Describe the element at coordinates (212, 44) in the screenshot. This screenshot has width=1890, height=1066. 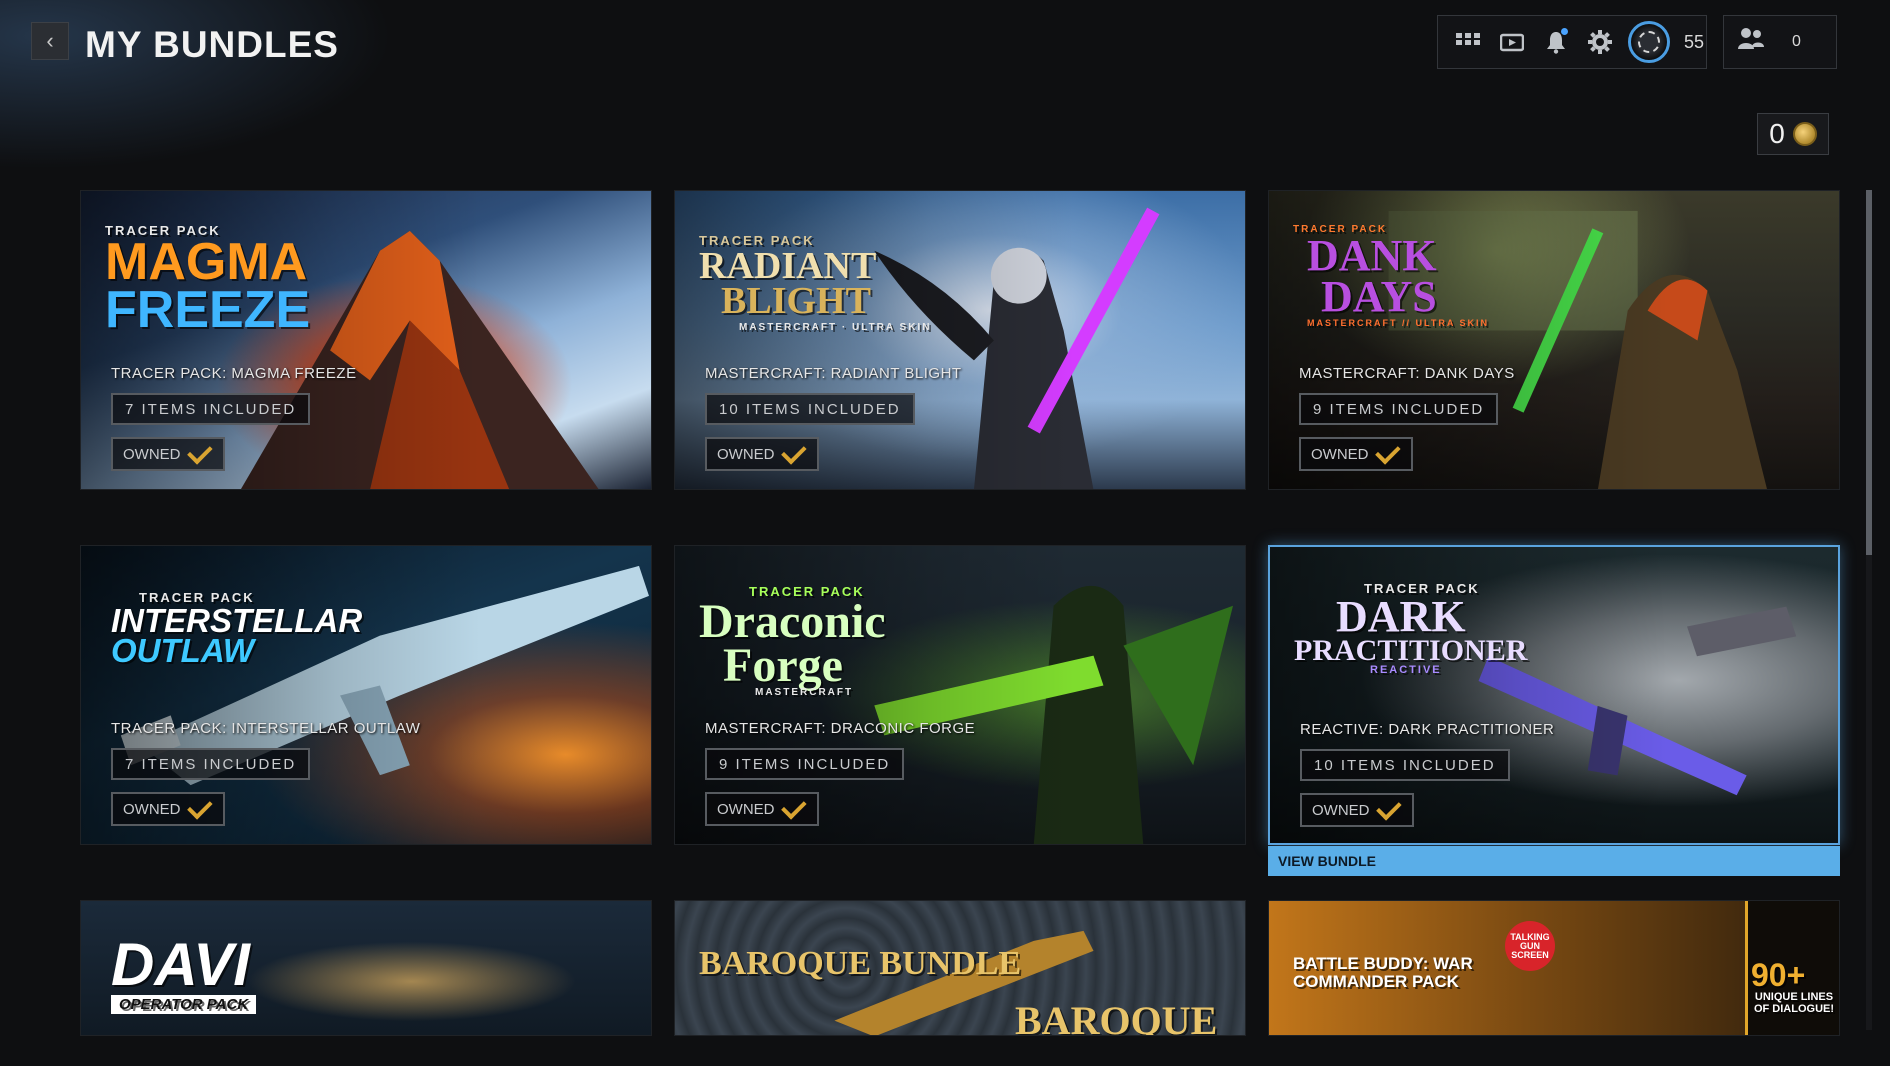
I see `page-title: MY BUNDLES` at that location.